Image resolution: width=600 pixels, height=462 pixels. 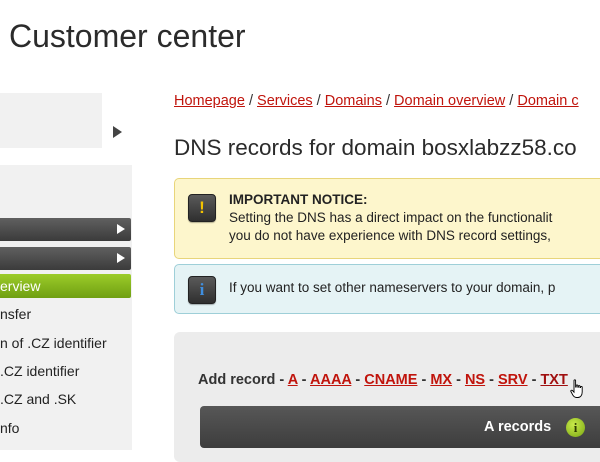 What do you see at coordinates (298, 199) in the screenshot?
I see `notice-heading: IMPORTANT NOTICE:` at bounding box center [298, 199].